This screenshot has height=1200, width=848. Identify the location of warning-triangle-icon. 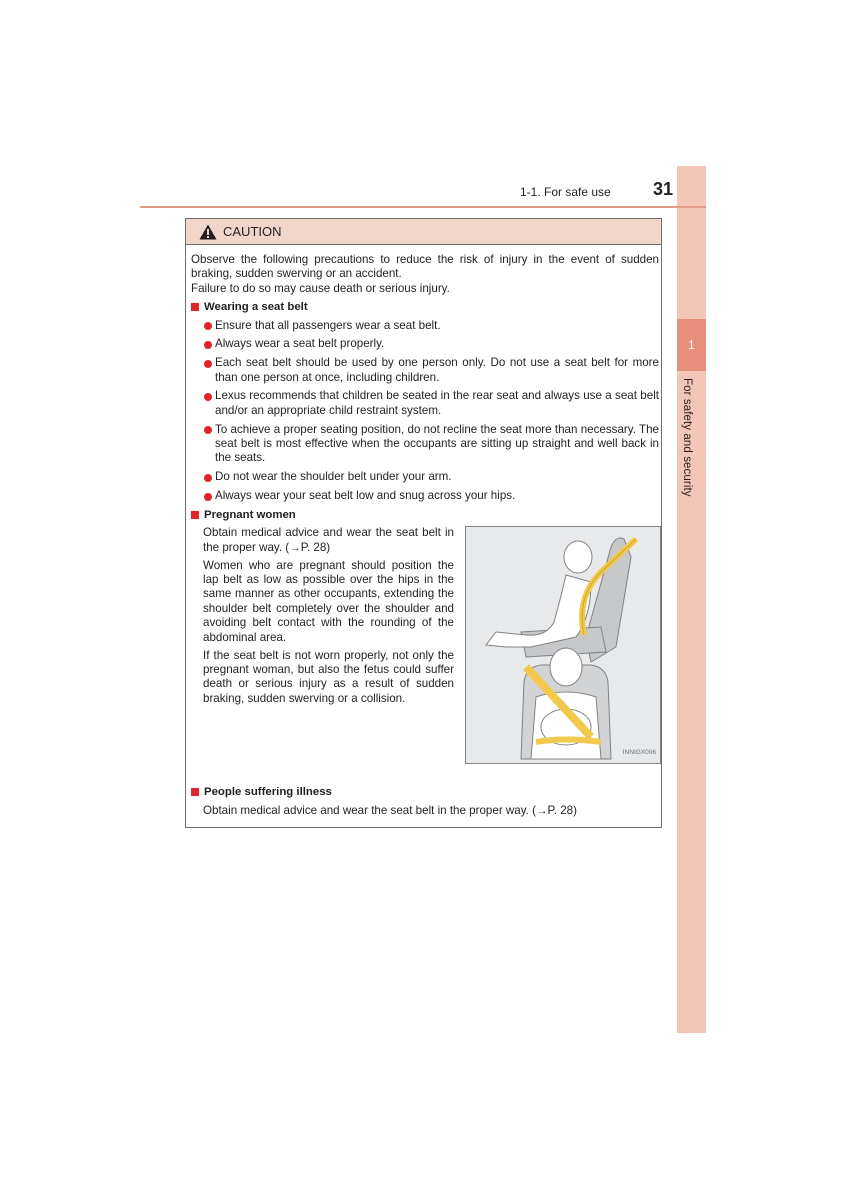
(208, 231).